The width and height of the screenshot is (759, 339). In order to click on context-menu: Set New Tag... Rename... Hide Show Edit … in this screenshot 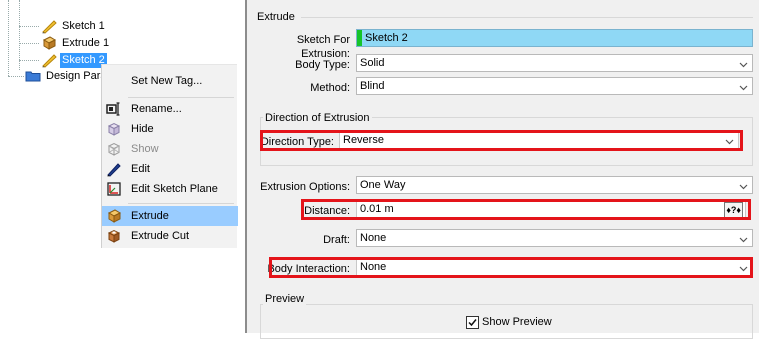, I will do `click(169, 156)`.